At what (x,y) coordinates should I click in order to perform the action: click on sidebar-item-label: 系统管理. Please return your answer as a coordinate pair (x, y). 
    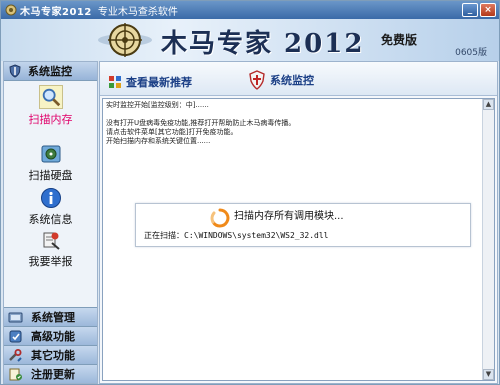
    Looking at the image, I should click on (53, 317).